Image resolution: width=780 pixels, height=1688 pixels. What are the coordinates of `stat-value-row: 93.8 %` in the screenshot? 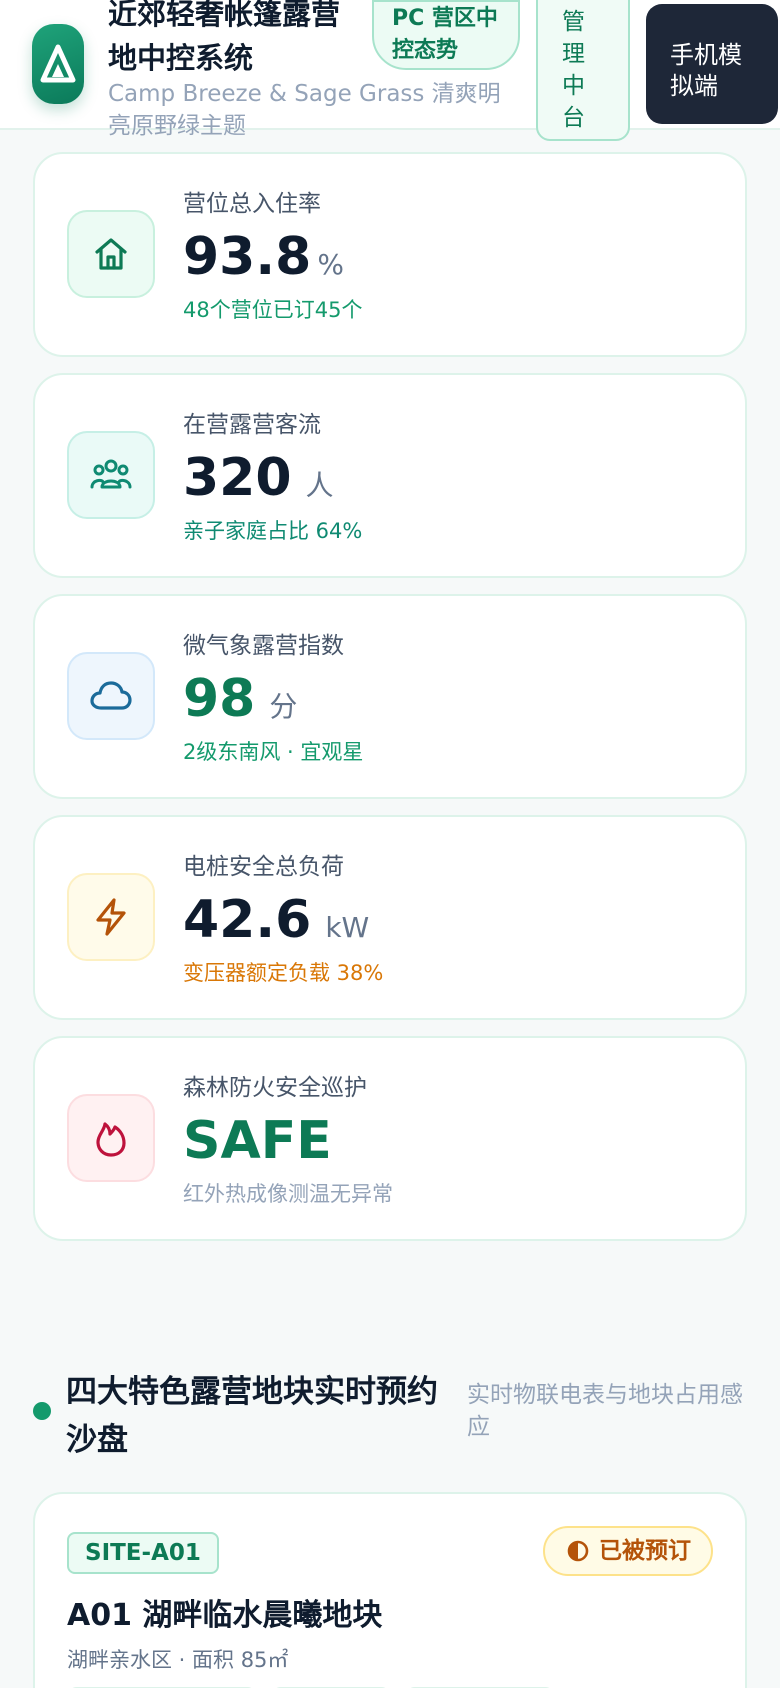 It's located at (263, 257).